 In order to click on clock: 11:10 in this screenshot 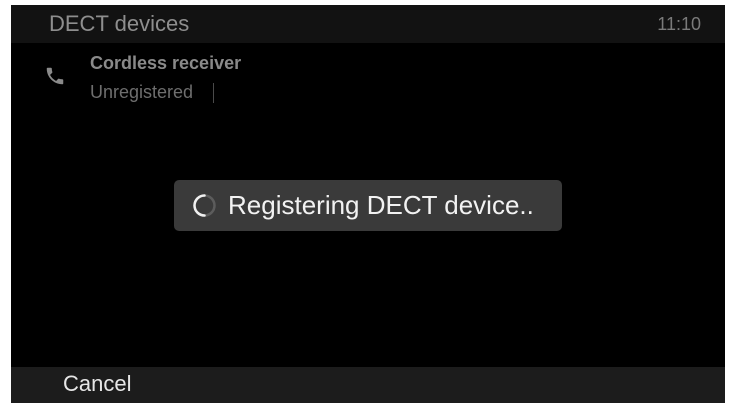, I will do `click(679, 24)`.